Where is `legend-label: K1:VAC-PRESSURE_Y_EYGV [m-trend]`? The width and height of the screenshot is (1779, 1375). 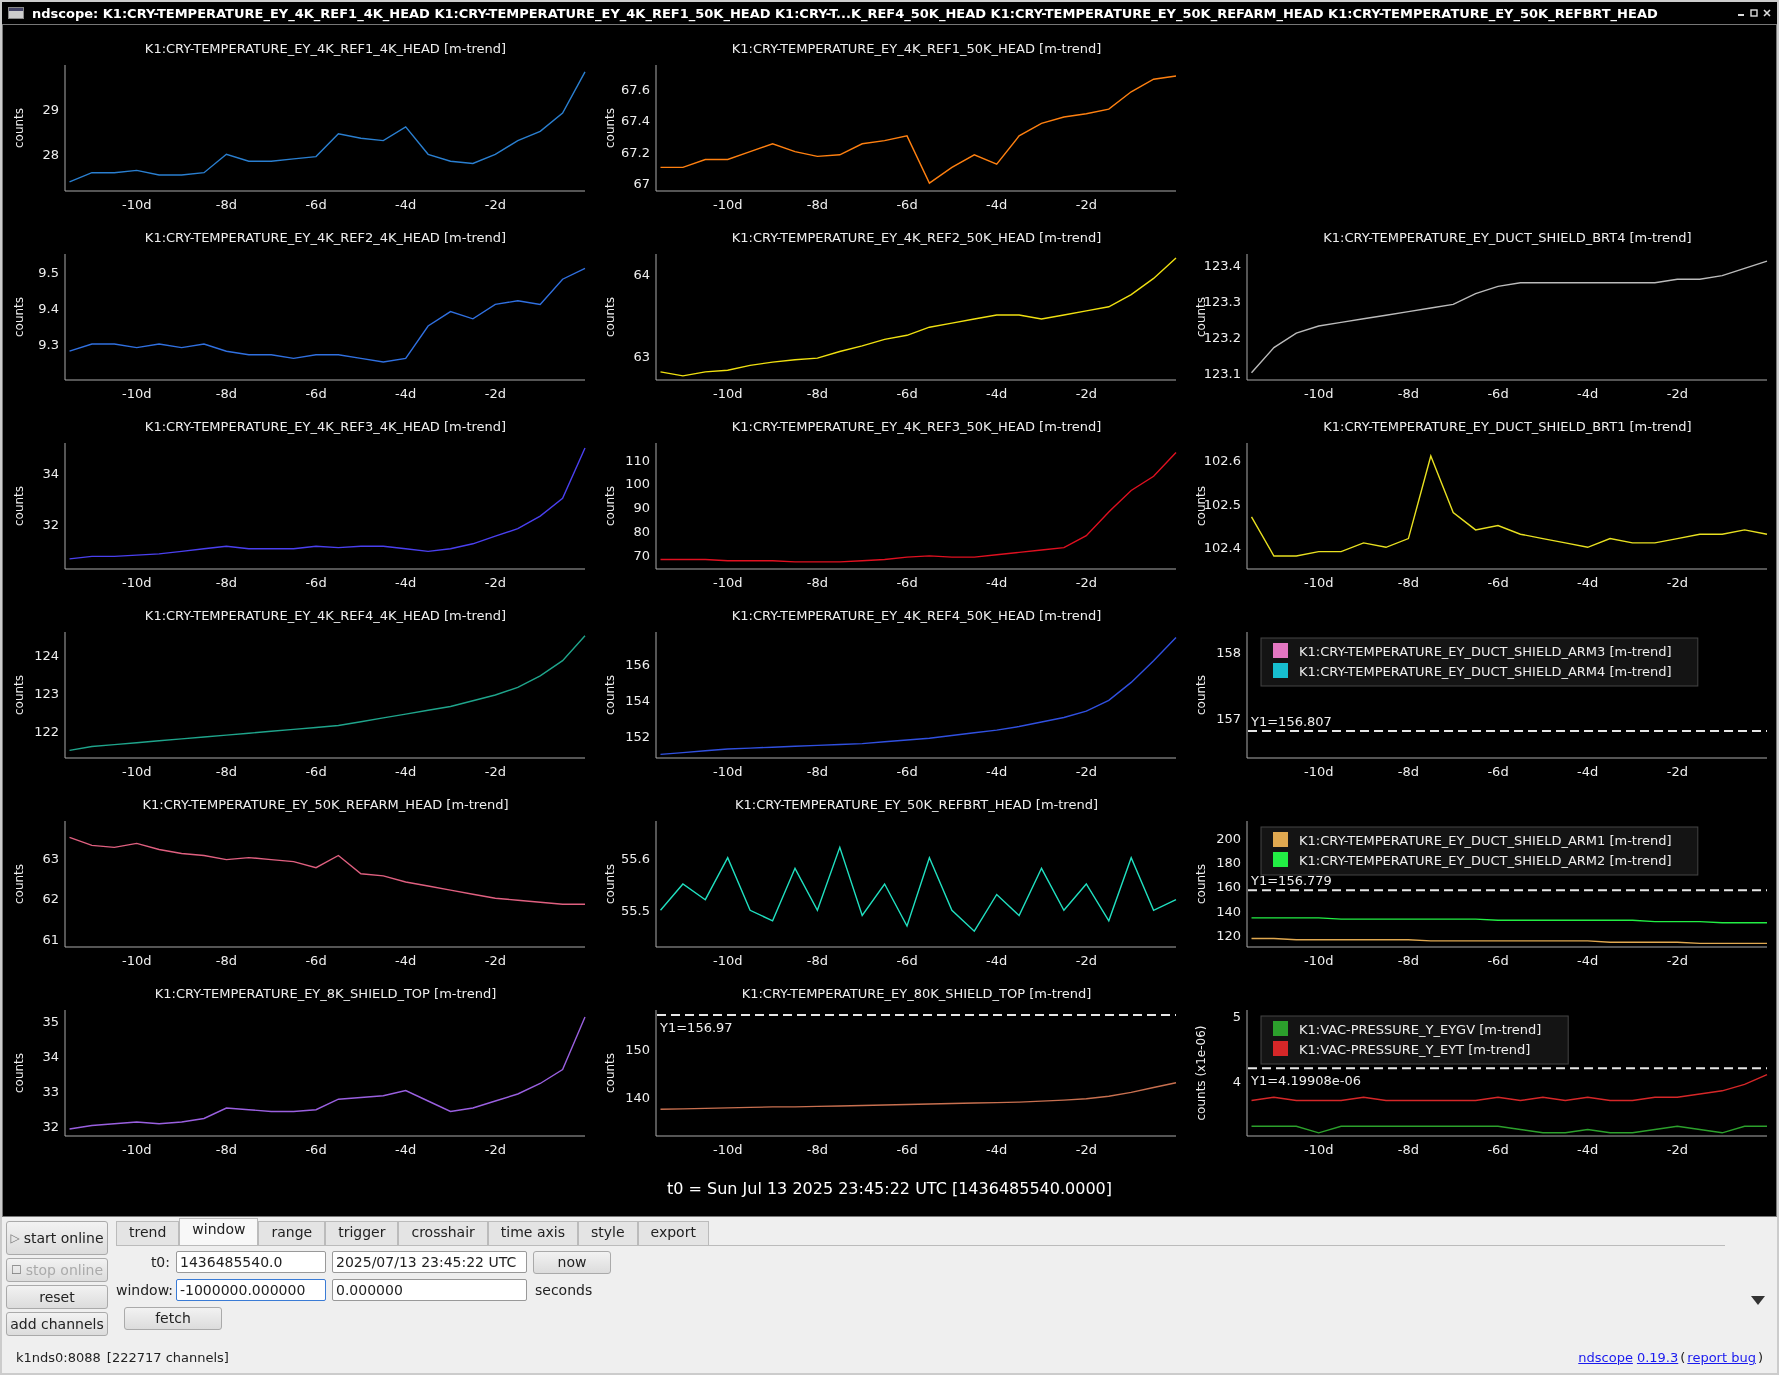
legend-label: K1:VAC-PRESSURE_Y_EYGV [m-trend] is located at coordinates (1420, 1029).